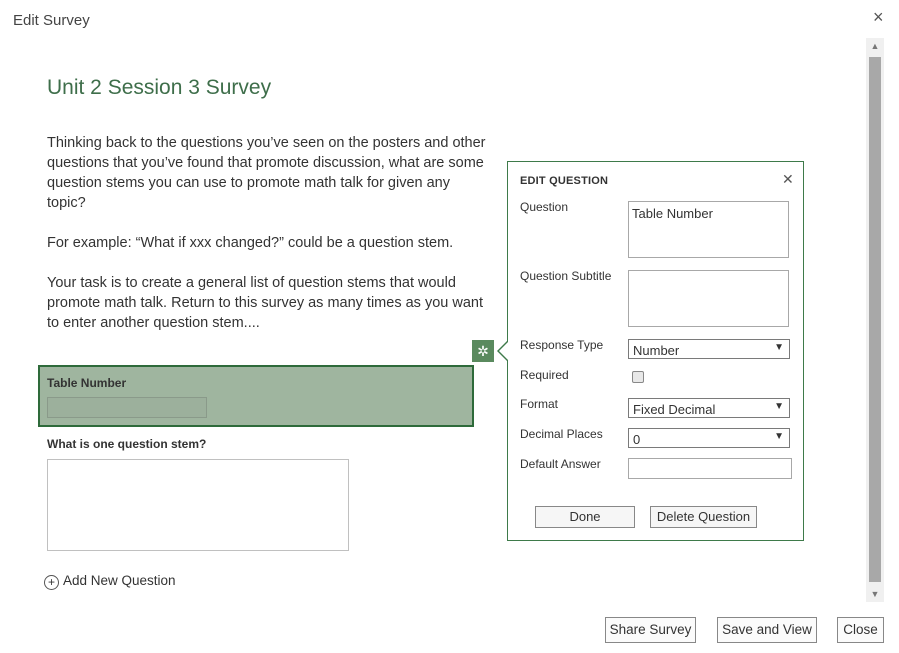  Describe the element at coordinates (703, 517) in the screenshot. I see `delete-question-button: Delete Question` at that location.